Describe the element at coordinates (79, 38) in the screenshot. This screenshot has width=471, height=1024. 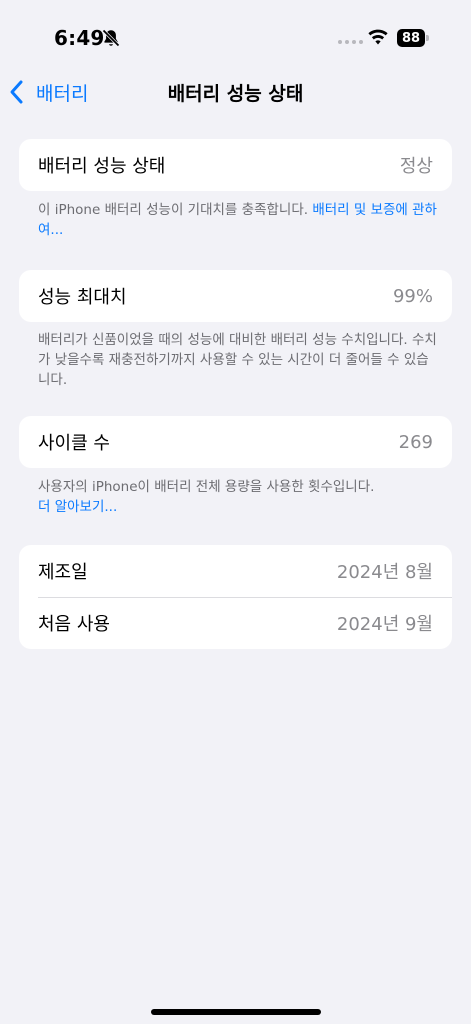
I see `status-time: 6:49` at that location.